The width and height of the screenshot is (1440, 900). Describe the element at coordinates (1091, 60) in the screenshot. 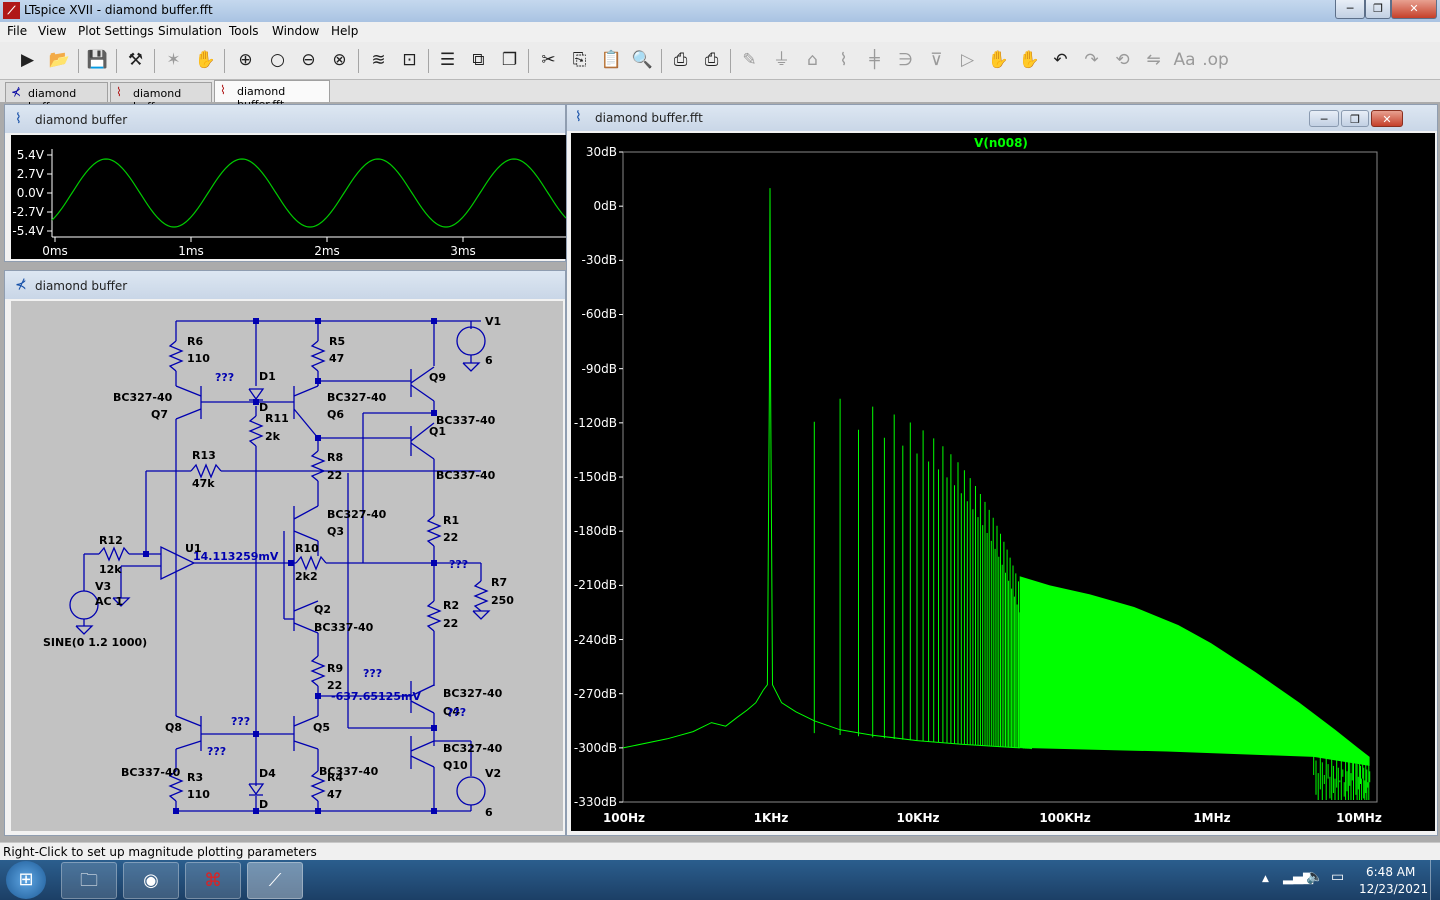

I see `redo-icon: ↷` at that location.